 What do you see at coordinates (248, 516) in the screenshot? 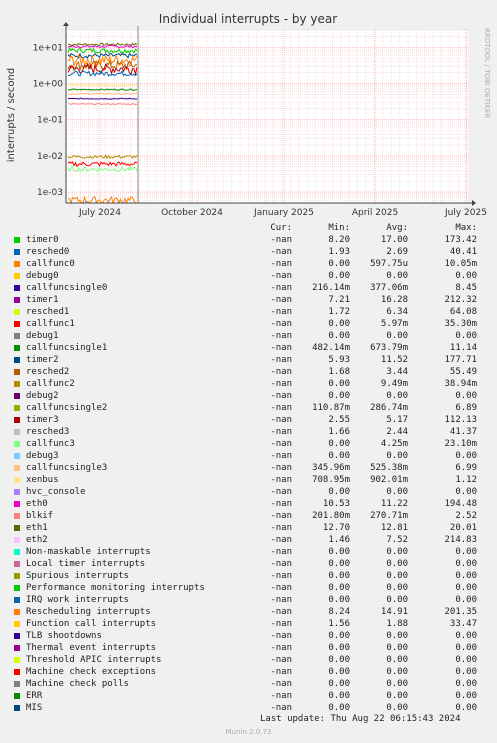
I see `legend-row: blkif -nan 201.80m 270.71m 2.52` at bounding box center [248, 516].